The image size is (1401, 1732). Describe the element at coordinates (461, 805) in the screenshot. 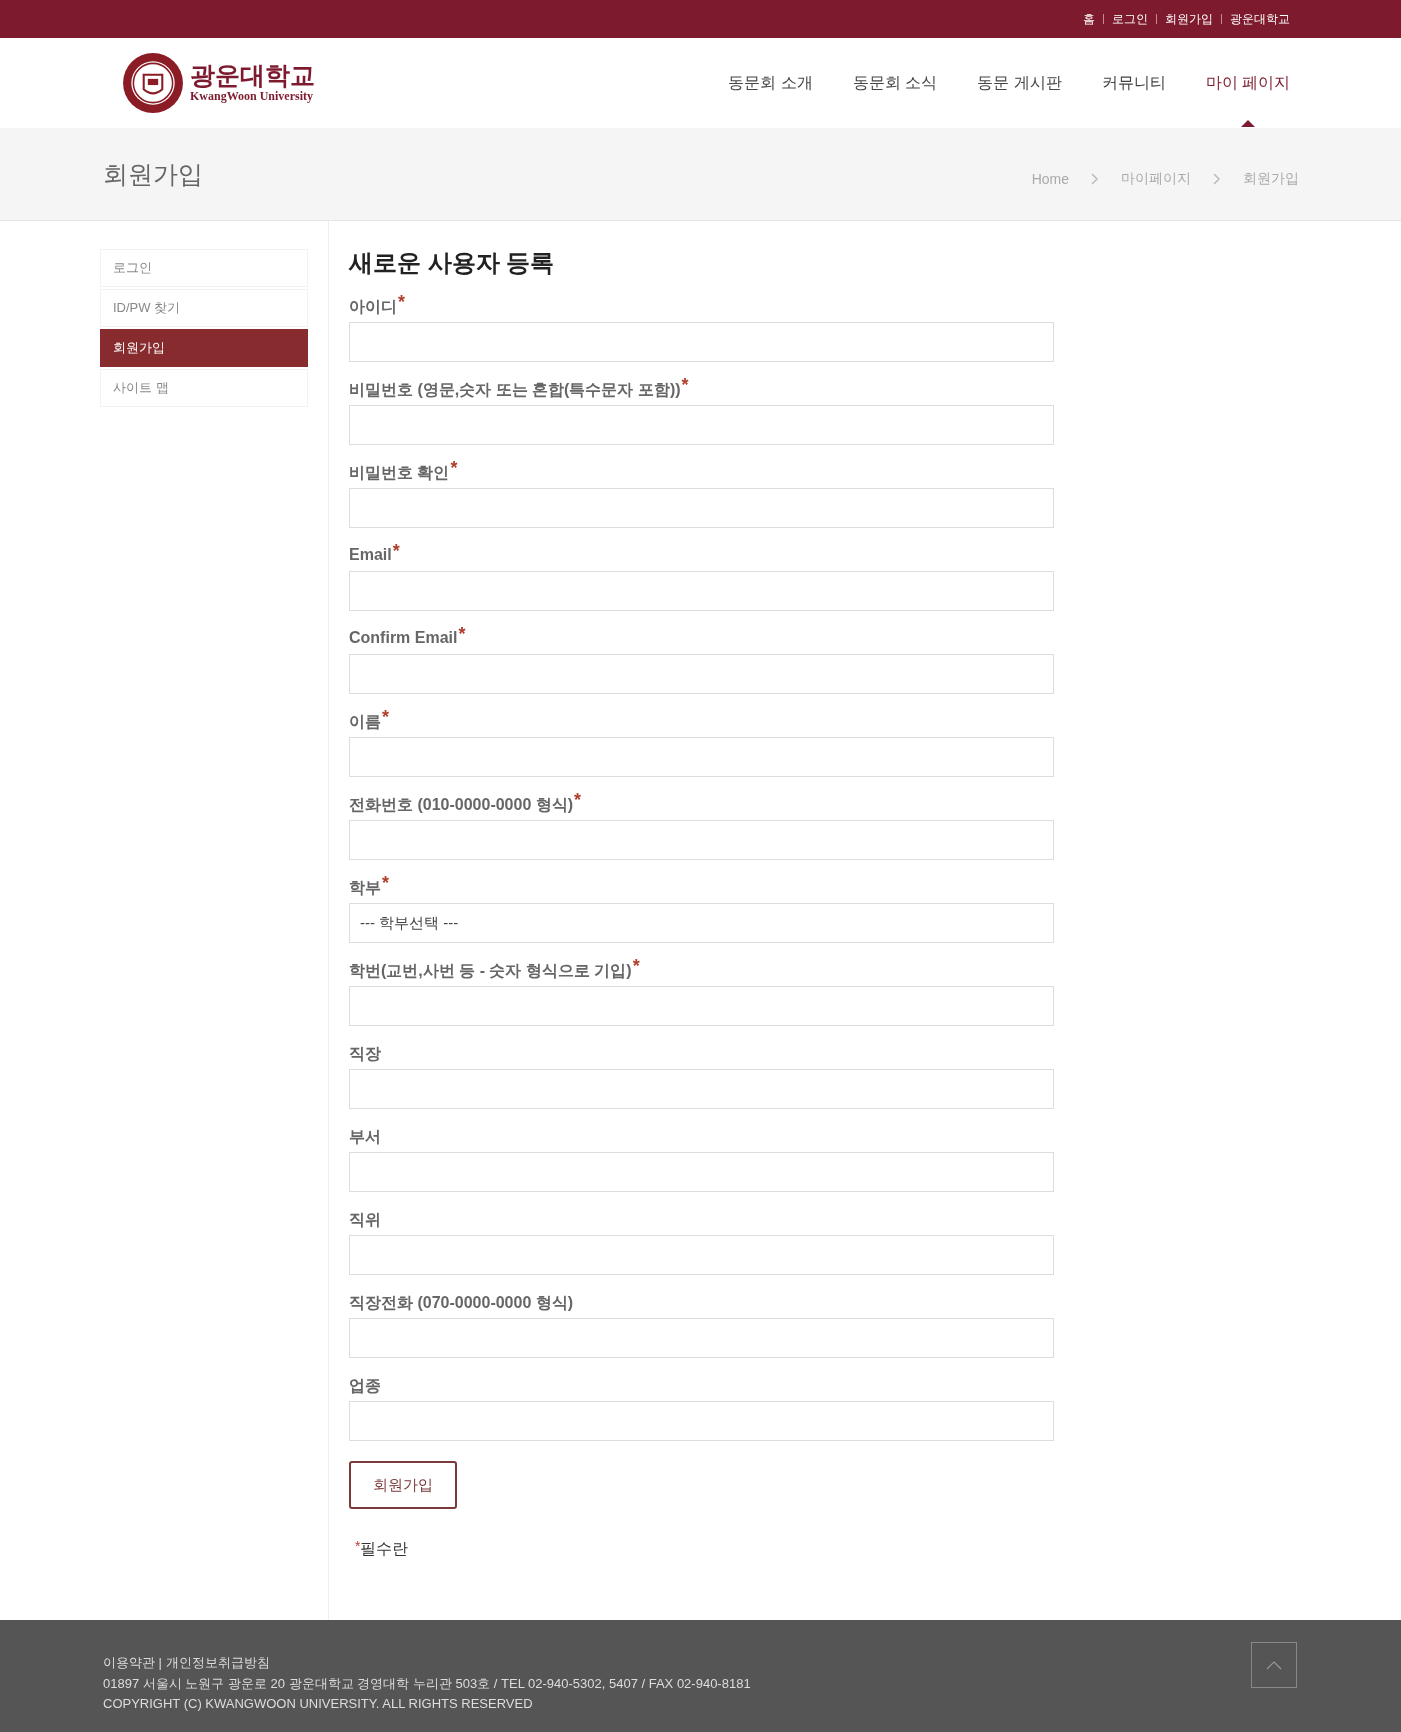

I see `field-label: 전화번호 (010-0000-0000 형식)` at that location.